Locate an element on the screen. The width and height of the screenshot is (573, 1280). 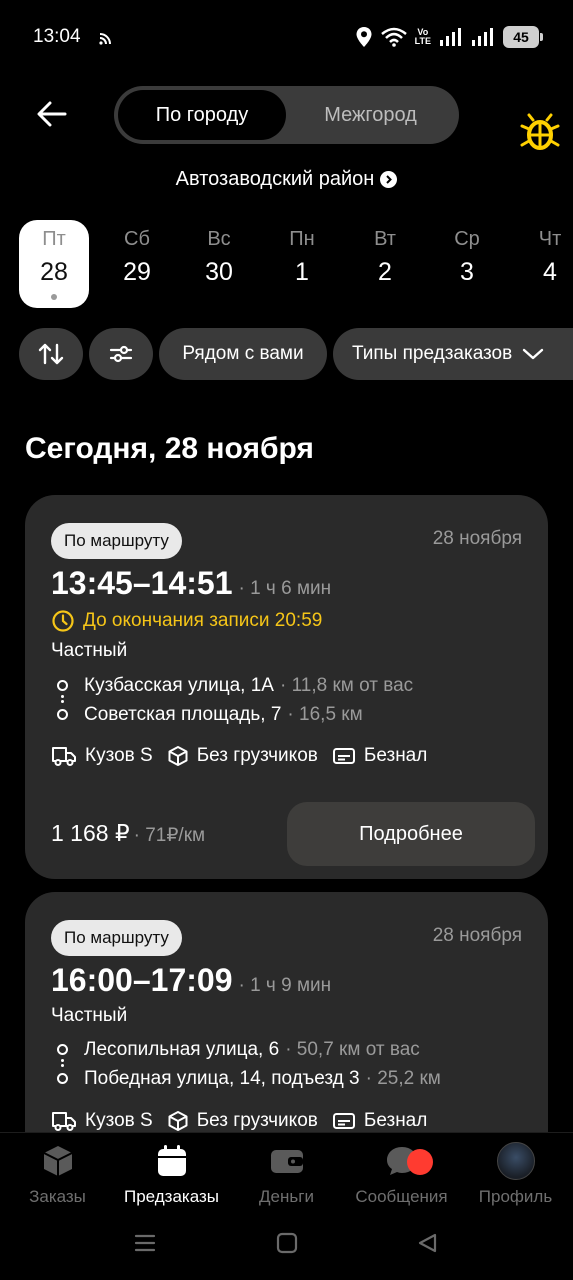
nav-orders: Заказы is located at coordinates (57, 1174).